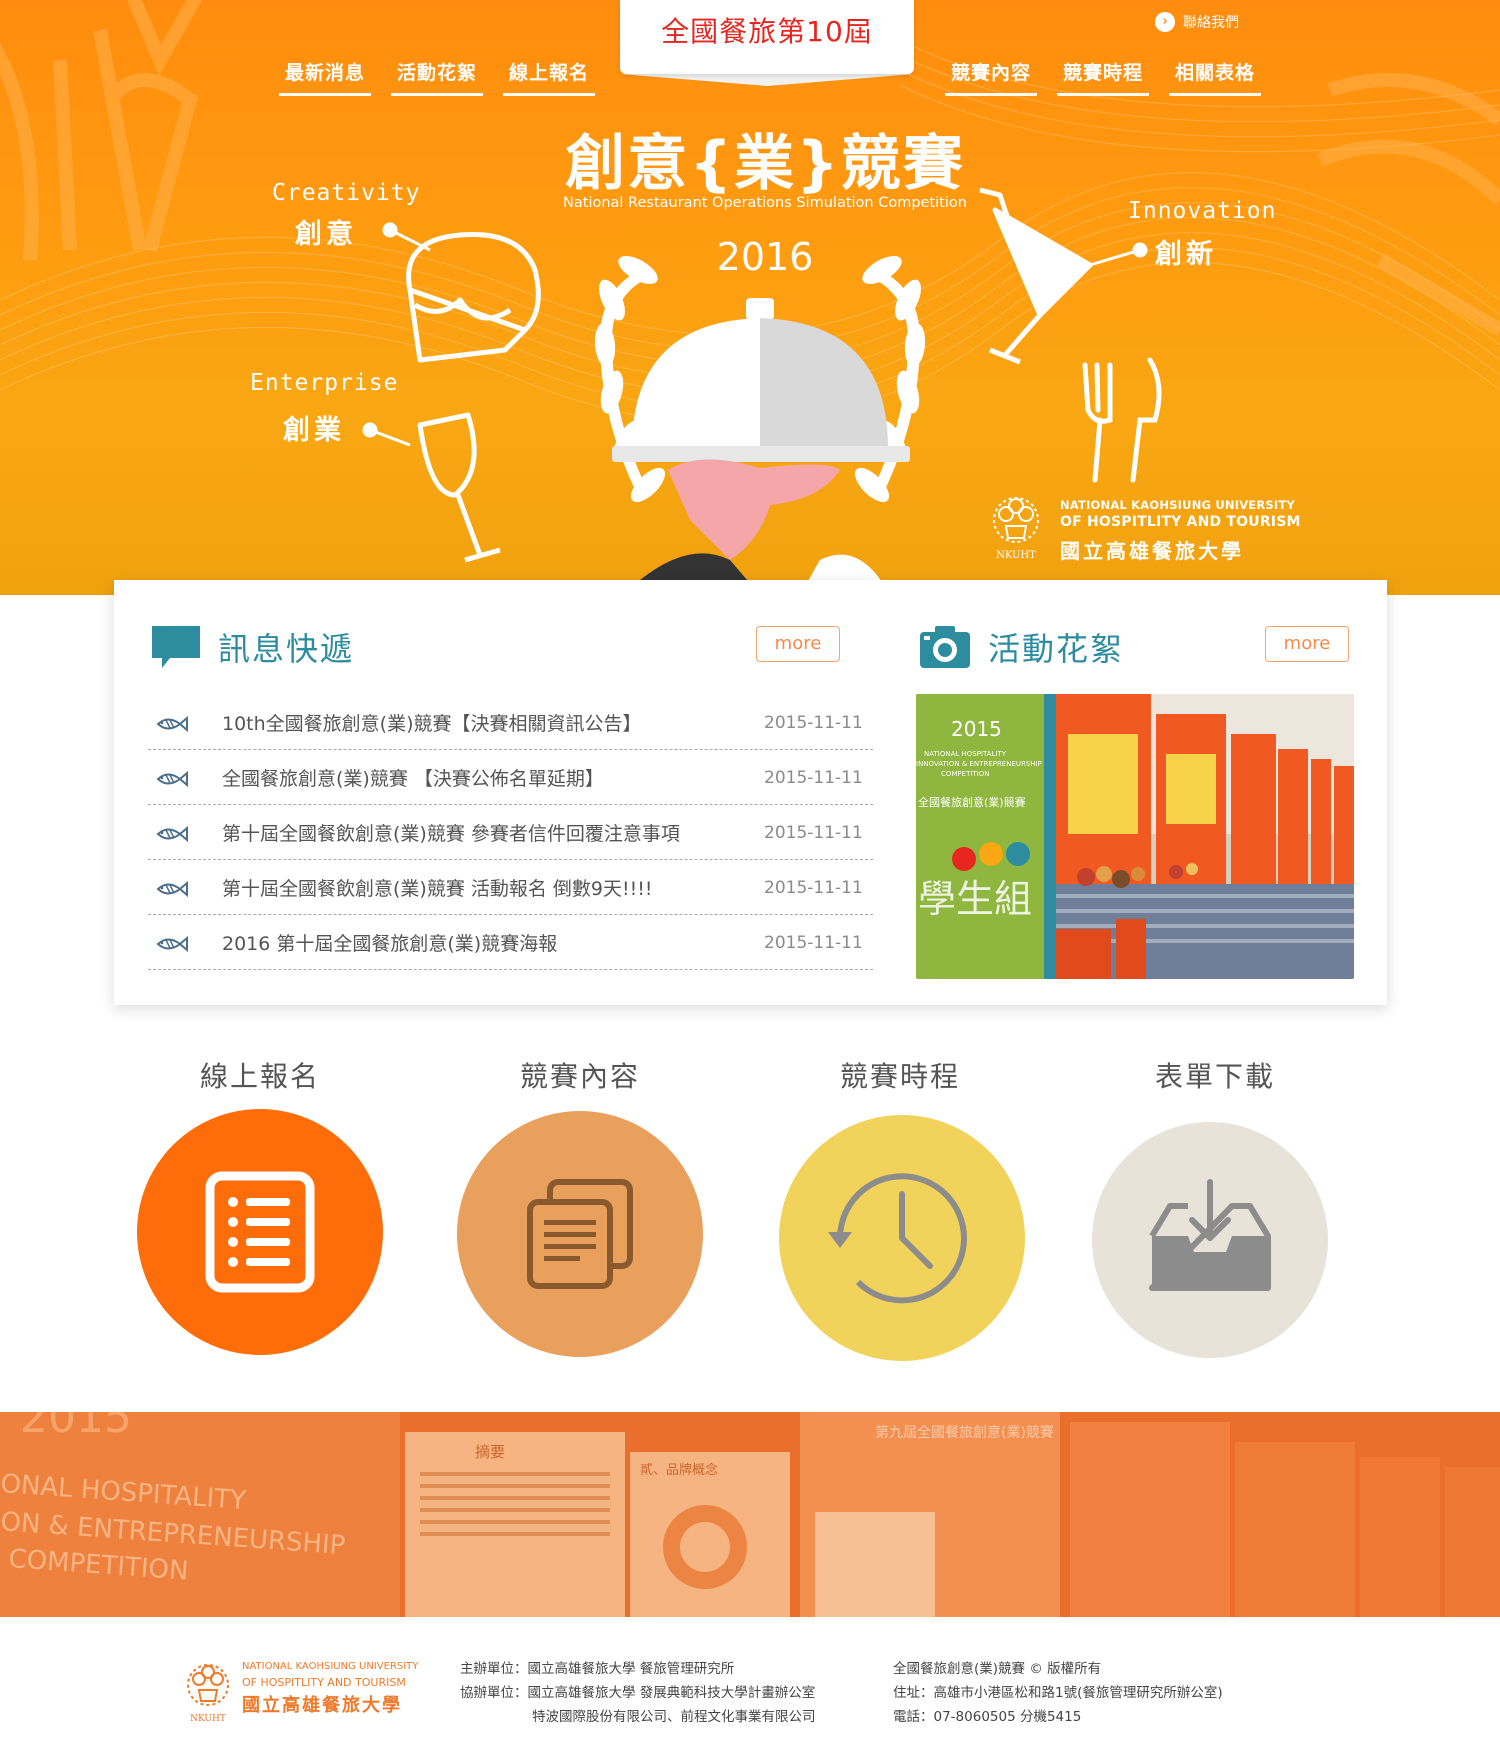  What do you see at coordinates (897, 1238) in the screenshot?
I see `history-clock-icon` at bounding box center [897, 1238].